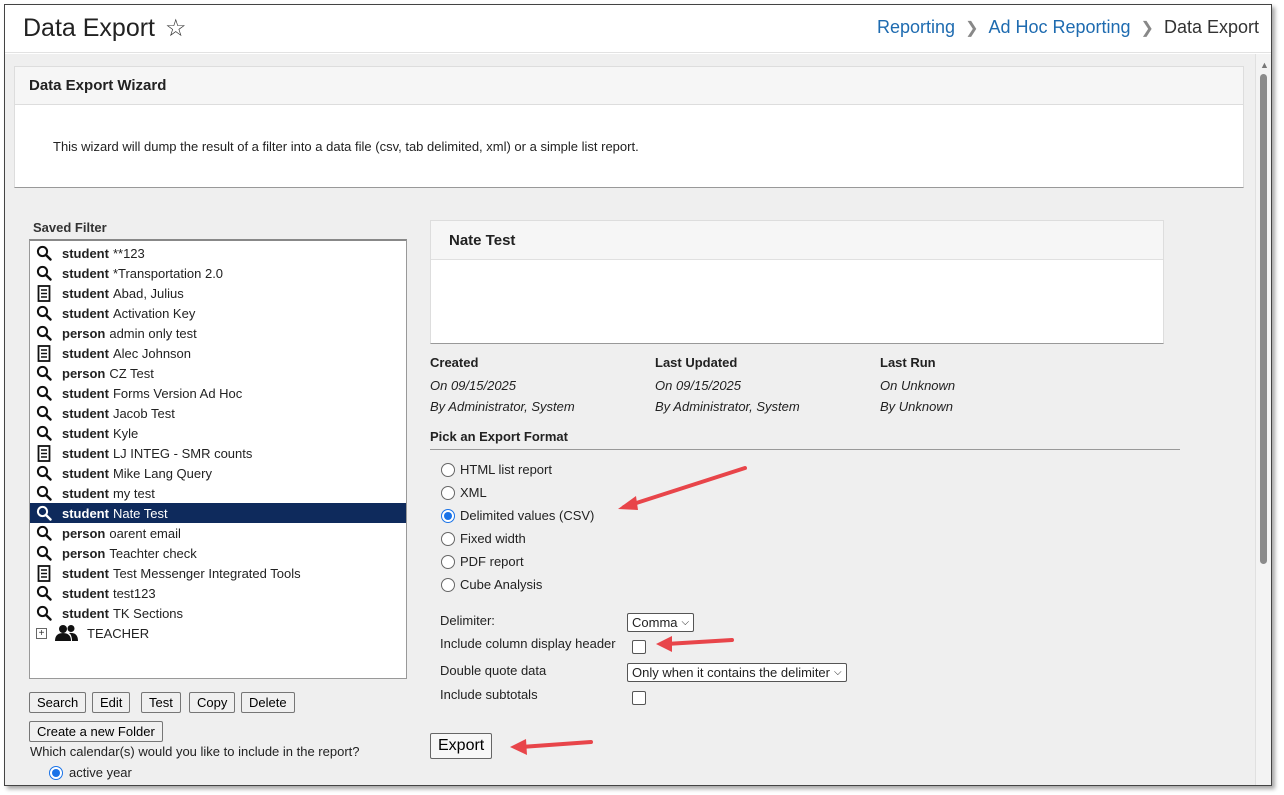  Describe the element at coordinates (162, 473) in the screenshot. I see `filter-name: Mike Lang Query` at that location.